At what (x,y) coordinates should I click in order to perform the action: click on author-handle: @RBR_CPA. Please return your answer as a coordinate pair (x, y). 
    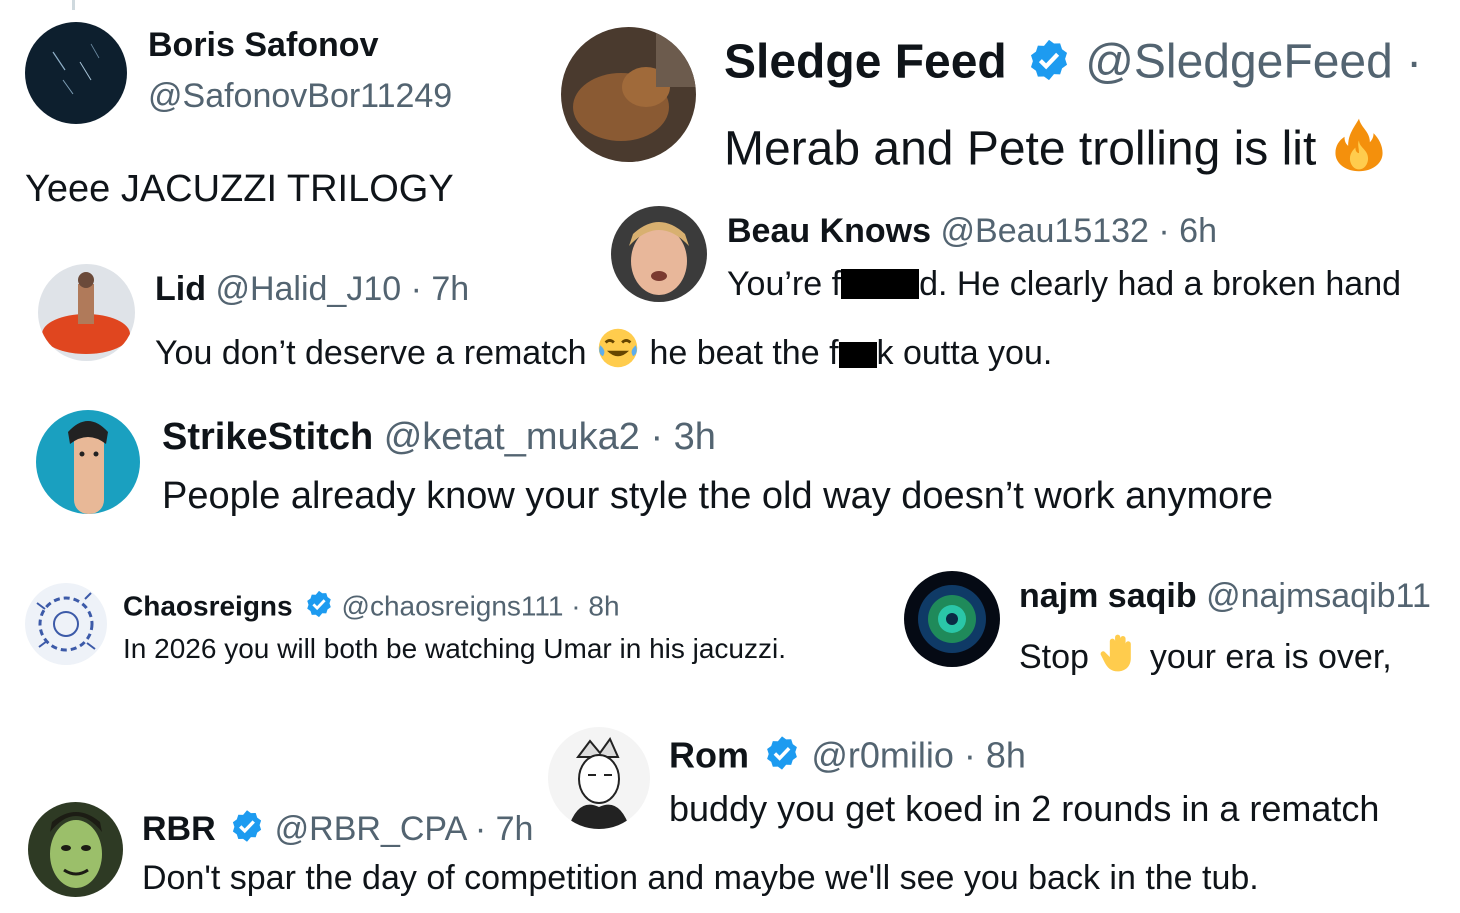
    Looking at the image, I should click on (370, 829).